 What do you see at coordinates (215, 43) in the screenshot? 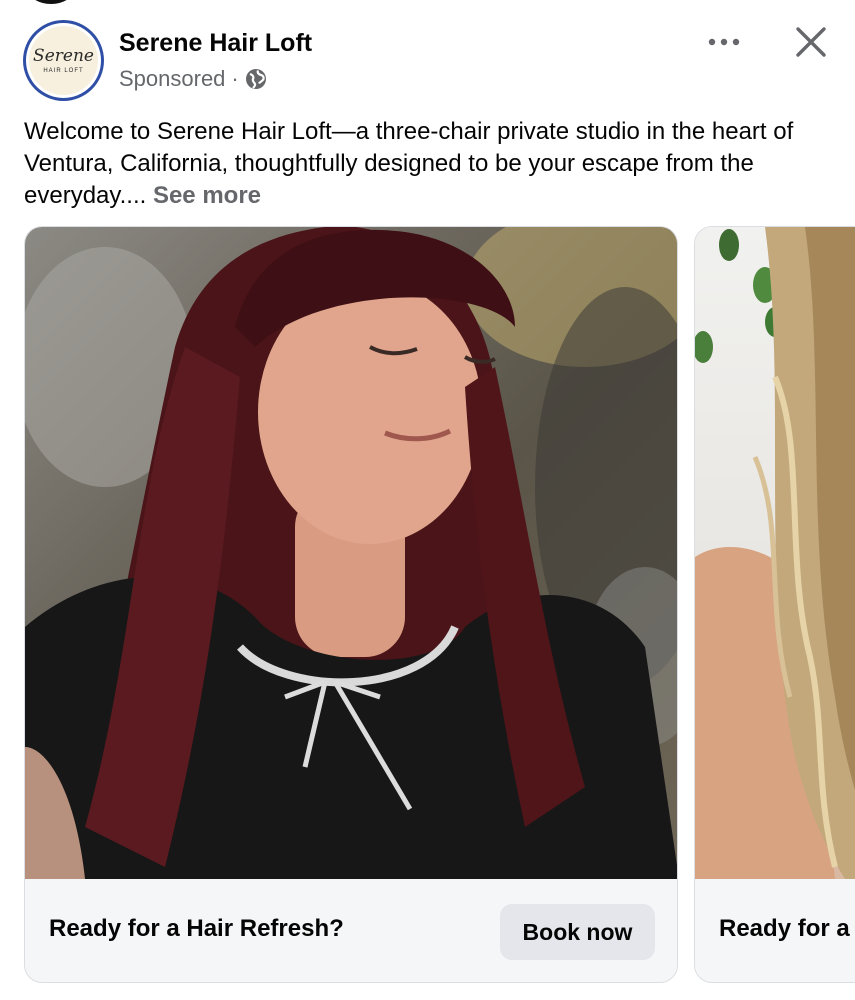
I see `page-name-link: Serene Hair Loft` at bounding box center [215, 43].